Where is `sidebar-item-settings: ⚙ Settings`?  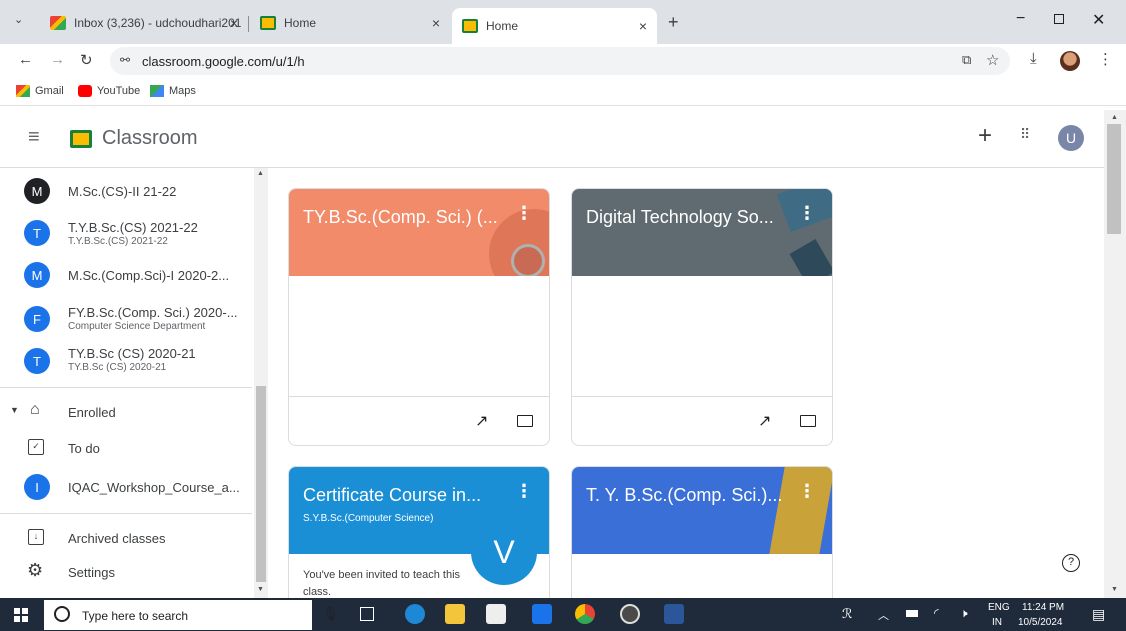 sidebar-item-settings: ⚙ Settings is located at coordinates (126, 574).